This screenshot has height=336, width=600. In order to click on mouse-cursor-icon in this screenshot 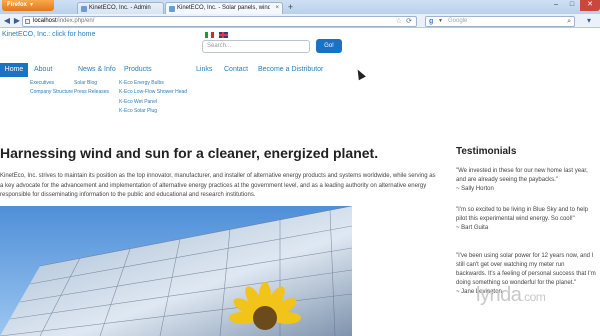, I will do `click(360, 74)`.